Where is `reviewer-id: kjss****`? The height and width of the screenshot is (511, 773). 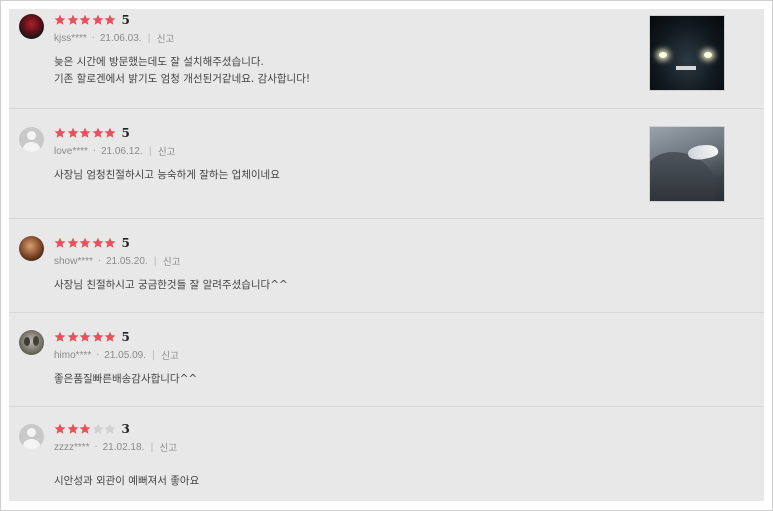
reviewer-id: kjss**** is located at coordinates (70, 38).